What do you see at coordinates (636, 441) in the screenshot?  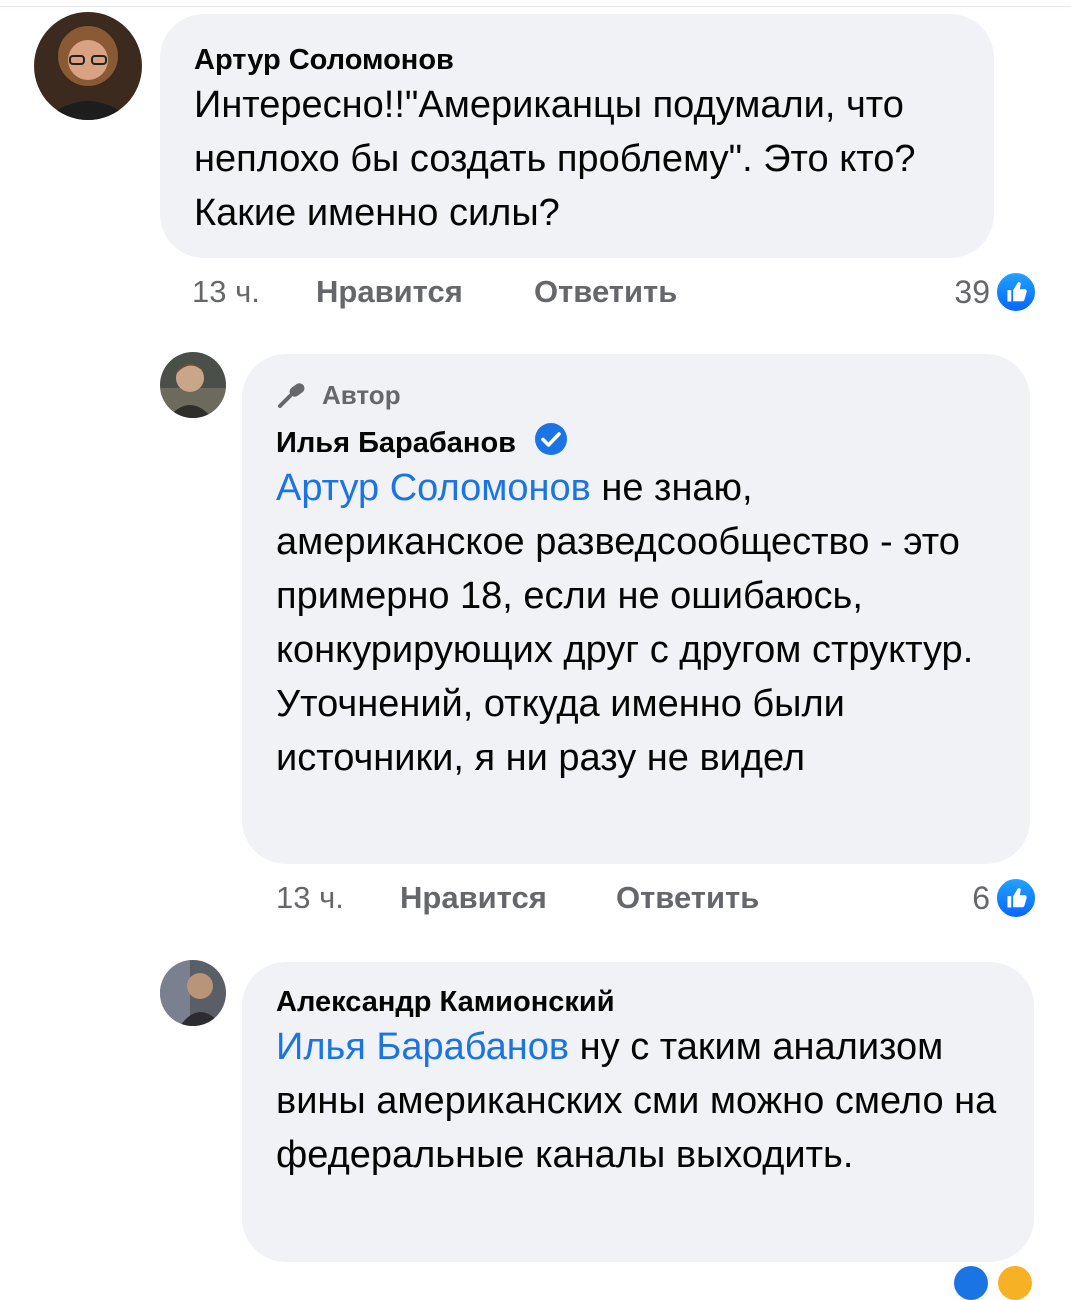 I see `author-name-row: Илья Барабанов` at bounding box center [636, 441].